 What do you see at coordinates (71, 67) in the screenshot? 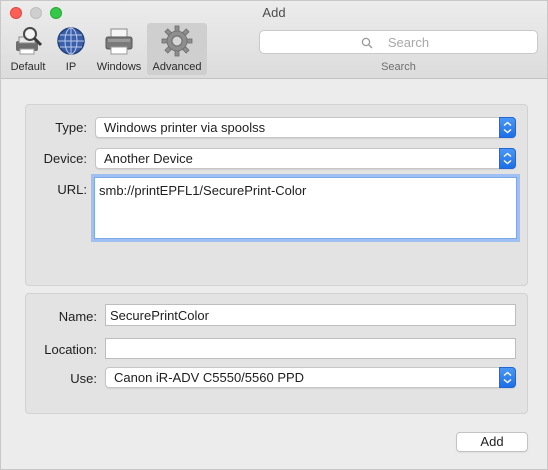
I see `toolbar-ip-label: IP` at bounding box center [71, 67].